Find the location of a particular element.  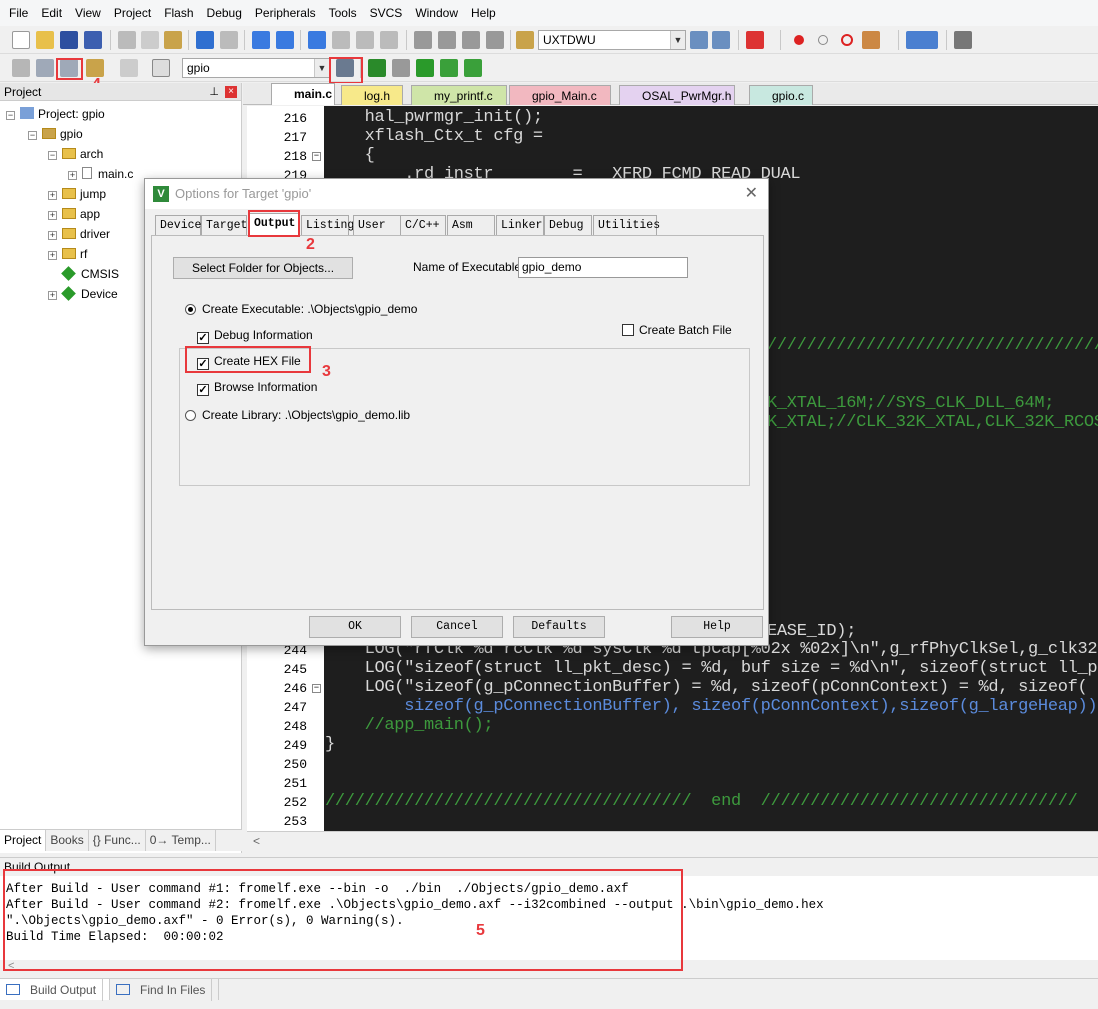

breakpoint-icon is located at coordinates (799, 40).